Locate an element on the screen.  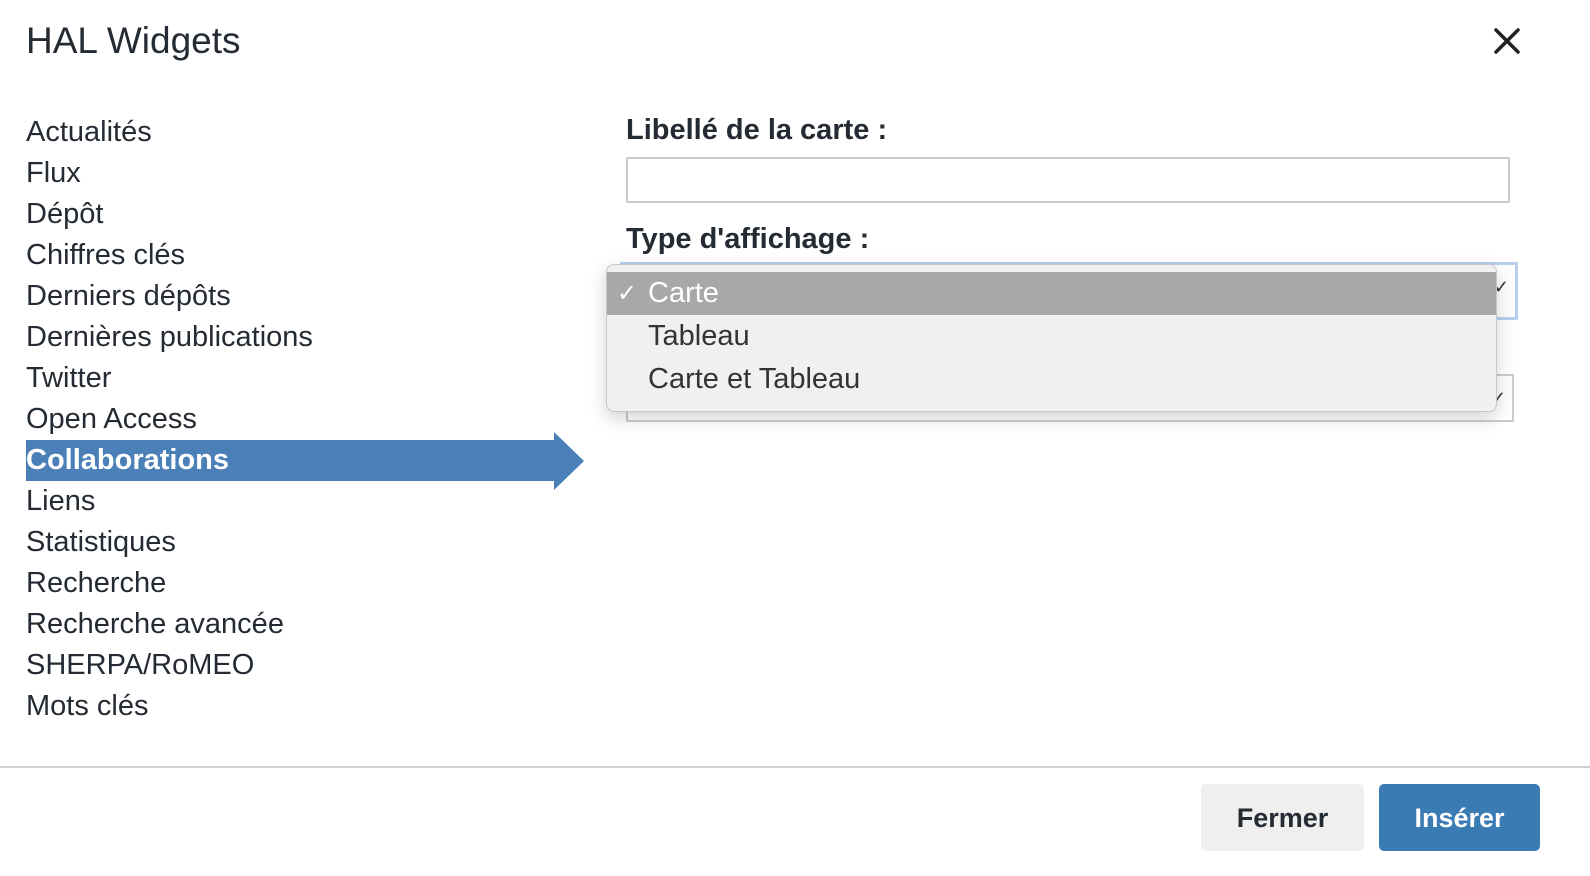
sidebar-item-label: Twitter is located at coordinates (69, 378).